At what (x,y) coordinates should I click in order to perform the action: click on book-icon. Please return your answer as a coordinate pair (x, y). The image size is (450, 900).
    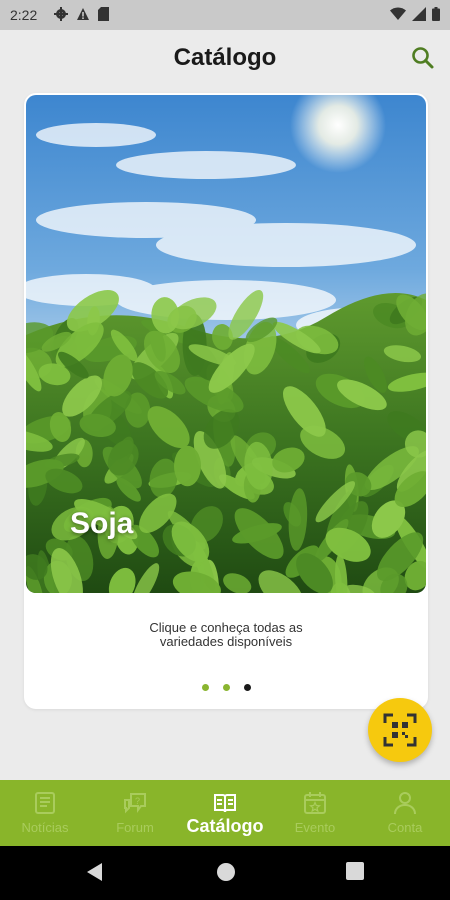
    Looking at the image, I should click on (225, 803).